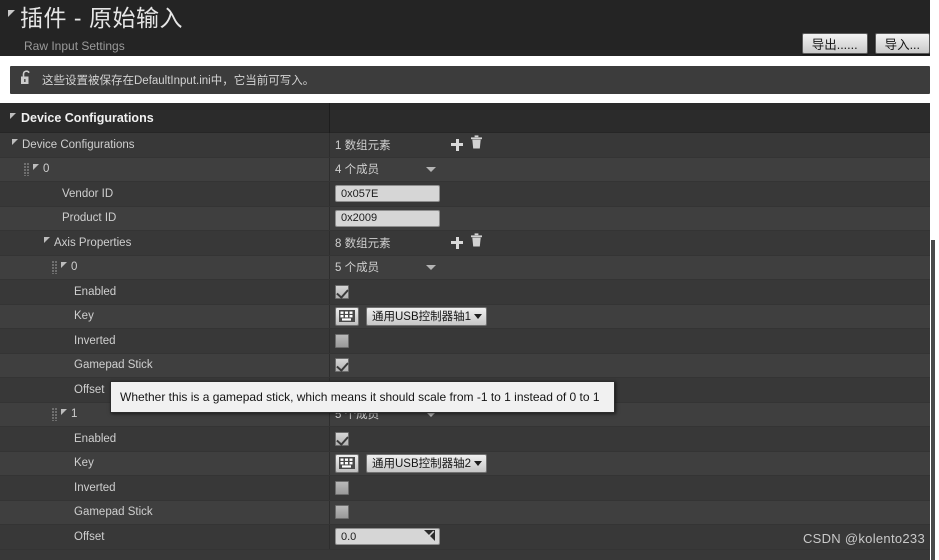 The width and height of the screenshot is (939, 560). I want to click on section-header-value-cell, so click(630, 118).